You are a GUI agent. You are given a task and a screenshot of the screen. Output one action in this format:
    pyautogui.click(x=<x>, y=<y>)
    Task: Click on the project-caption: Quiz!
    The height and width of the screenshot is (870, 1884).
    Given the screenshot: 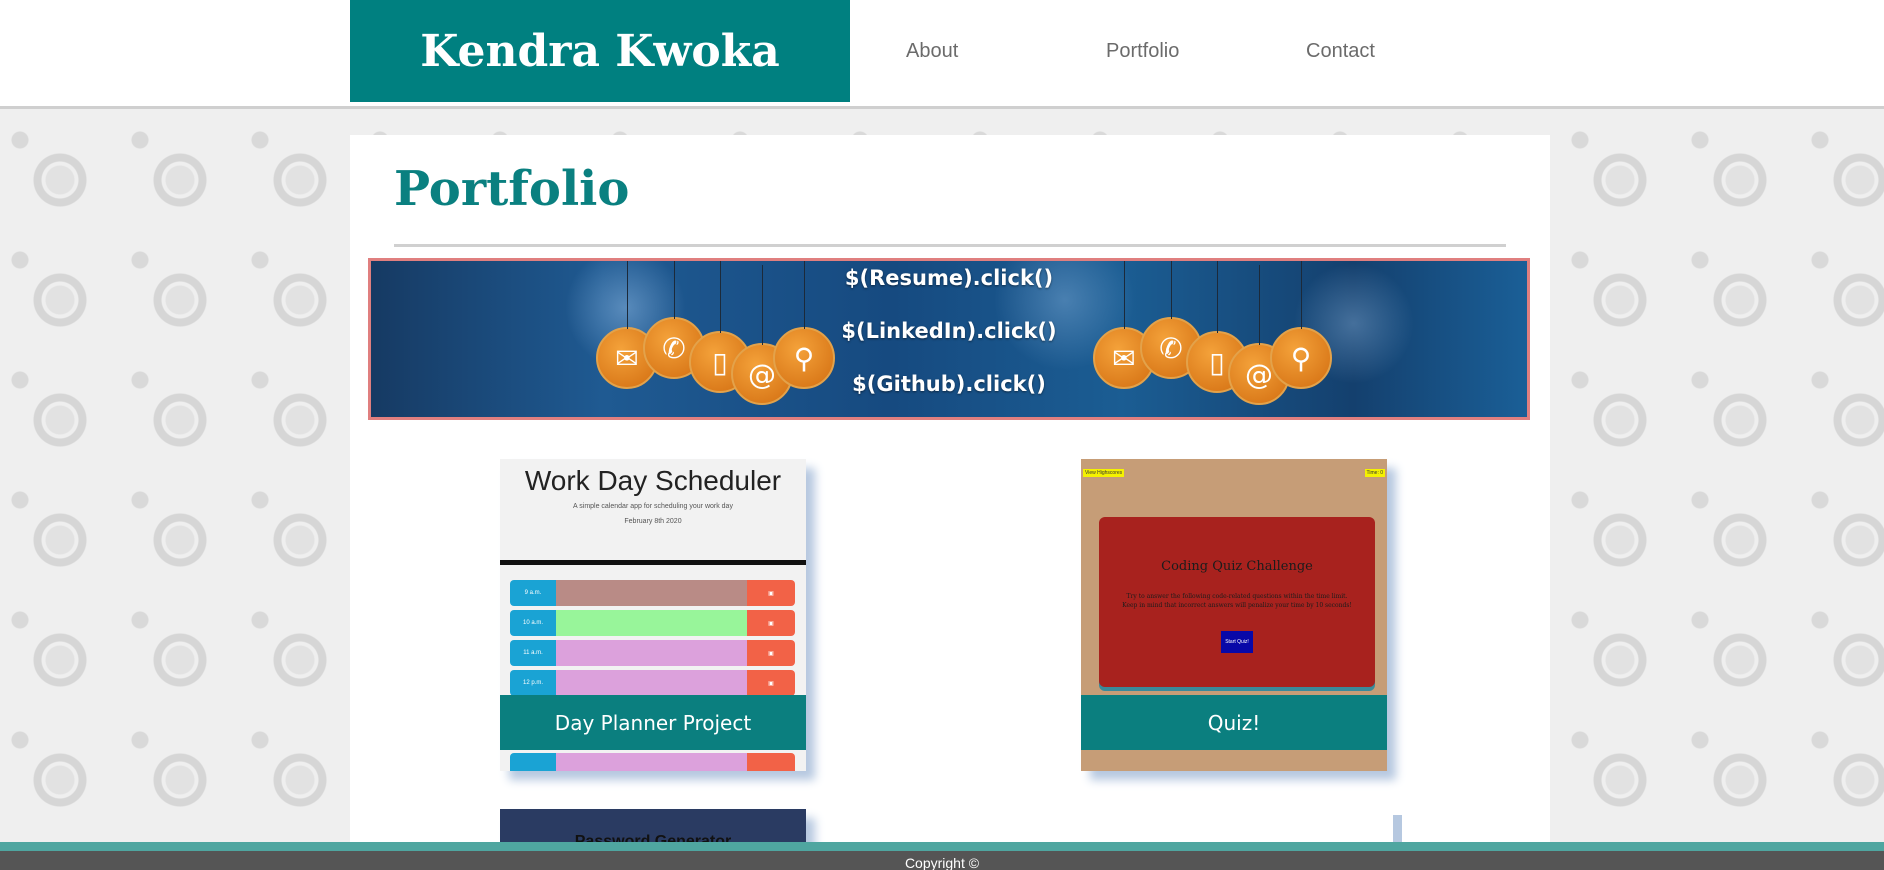 What is the action you would take?
    pyautogui.click(x=1234, y=722)
    